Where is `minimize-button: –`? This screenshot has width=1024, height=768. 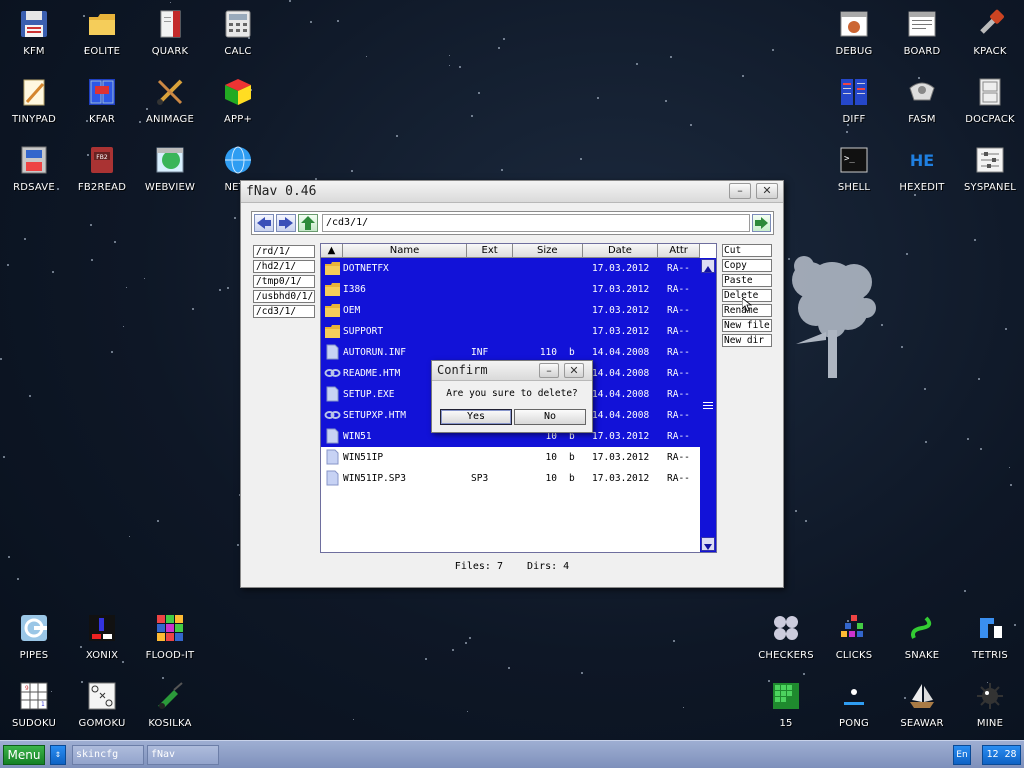 minimize-button: – is located at coordinates (740, 191).